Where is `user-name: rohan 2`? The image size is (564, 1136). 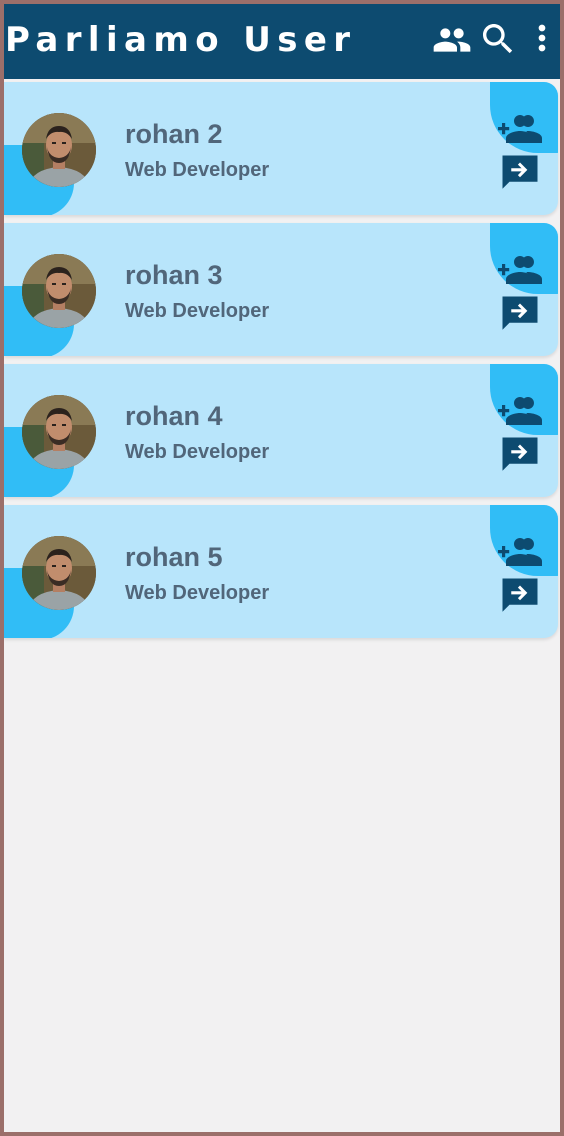
user-name: rohan 2 is located at coordinates (174, 134).